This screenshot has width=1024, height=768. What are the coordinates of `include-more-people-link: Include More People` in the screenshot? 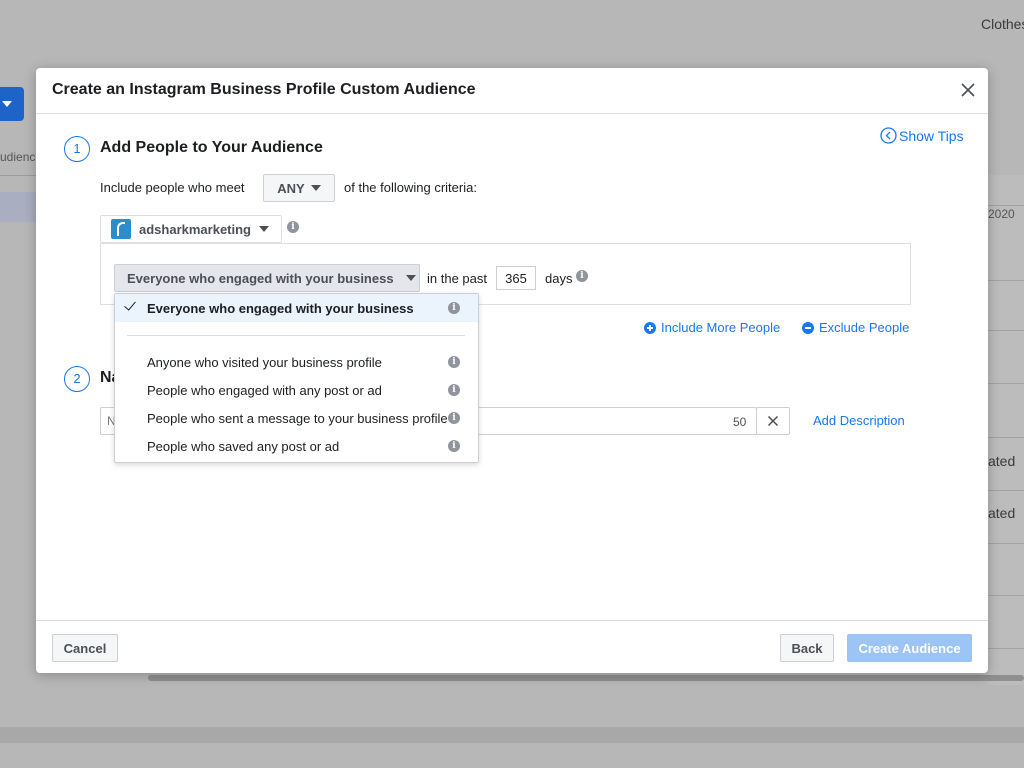 It's located at (712, 327).